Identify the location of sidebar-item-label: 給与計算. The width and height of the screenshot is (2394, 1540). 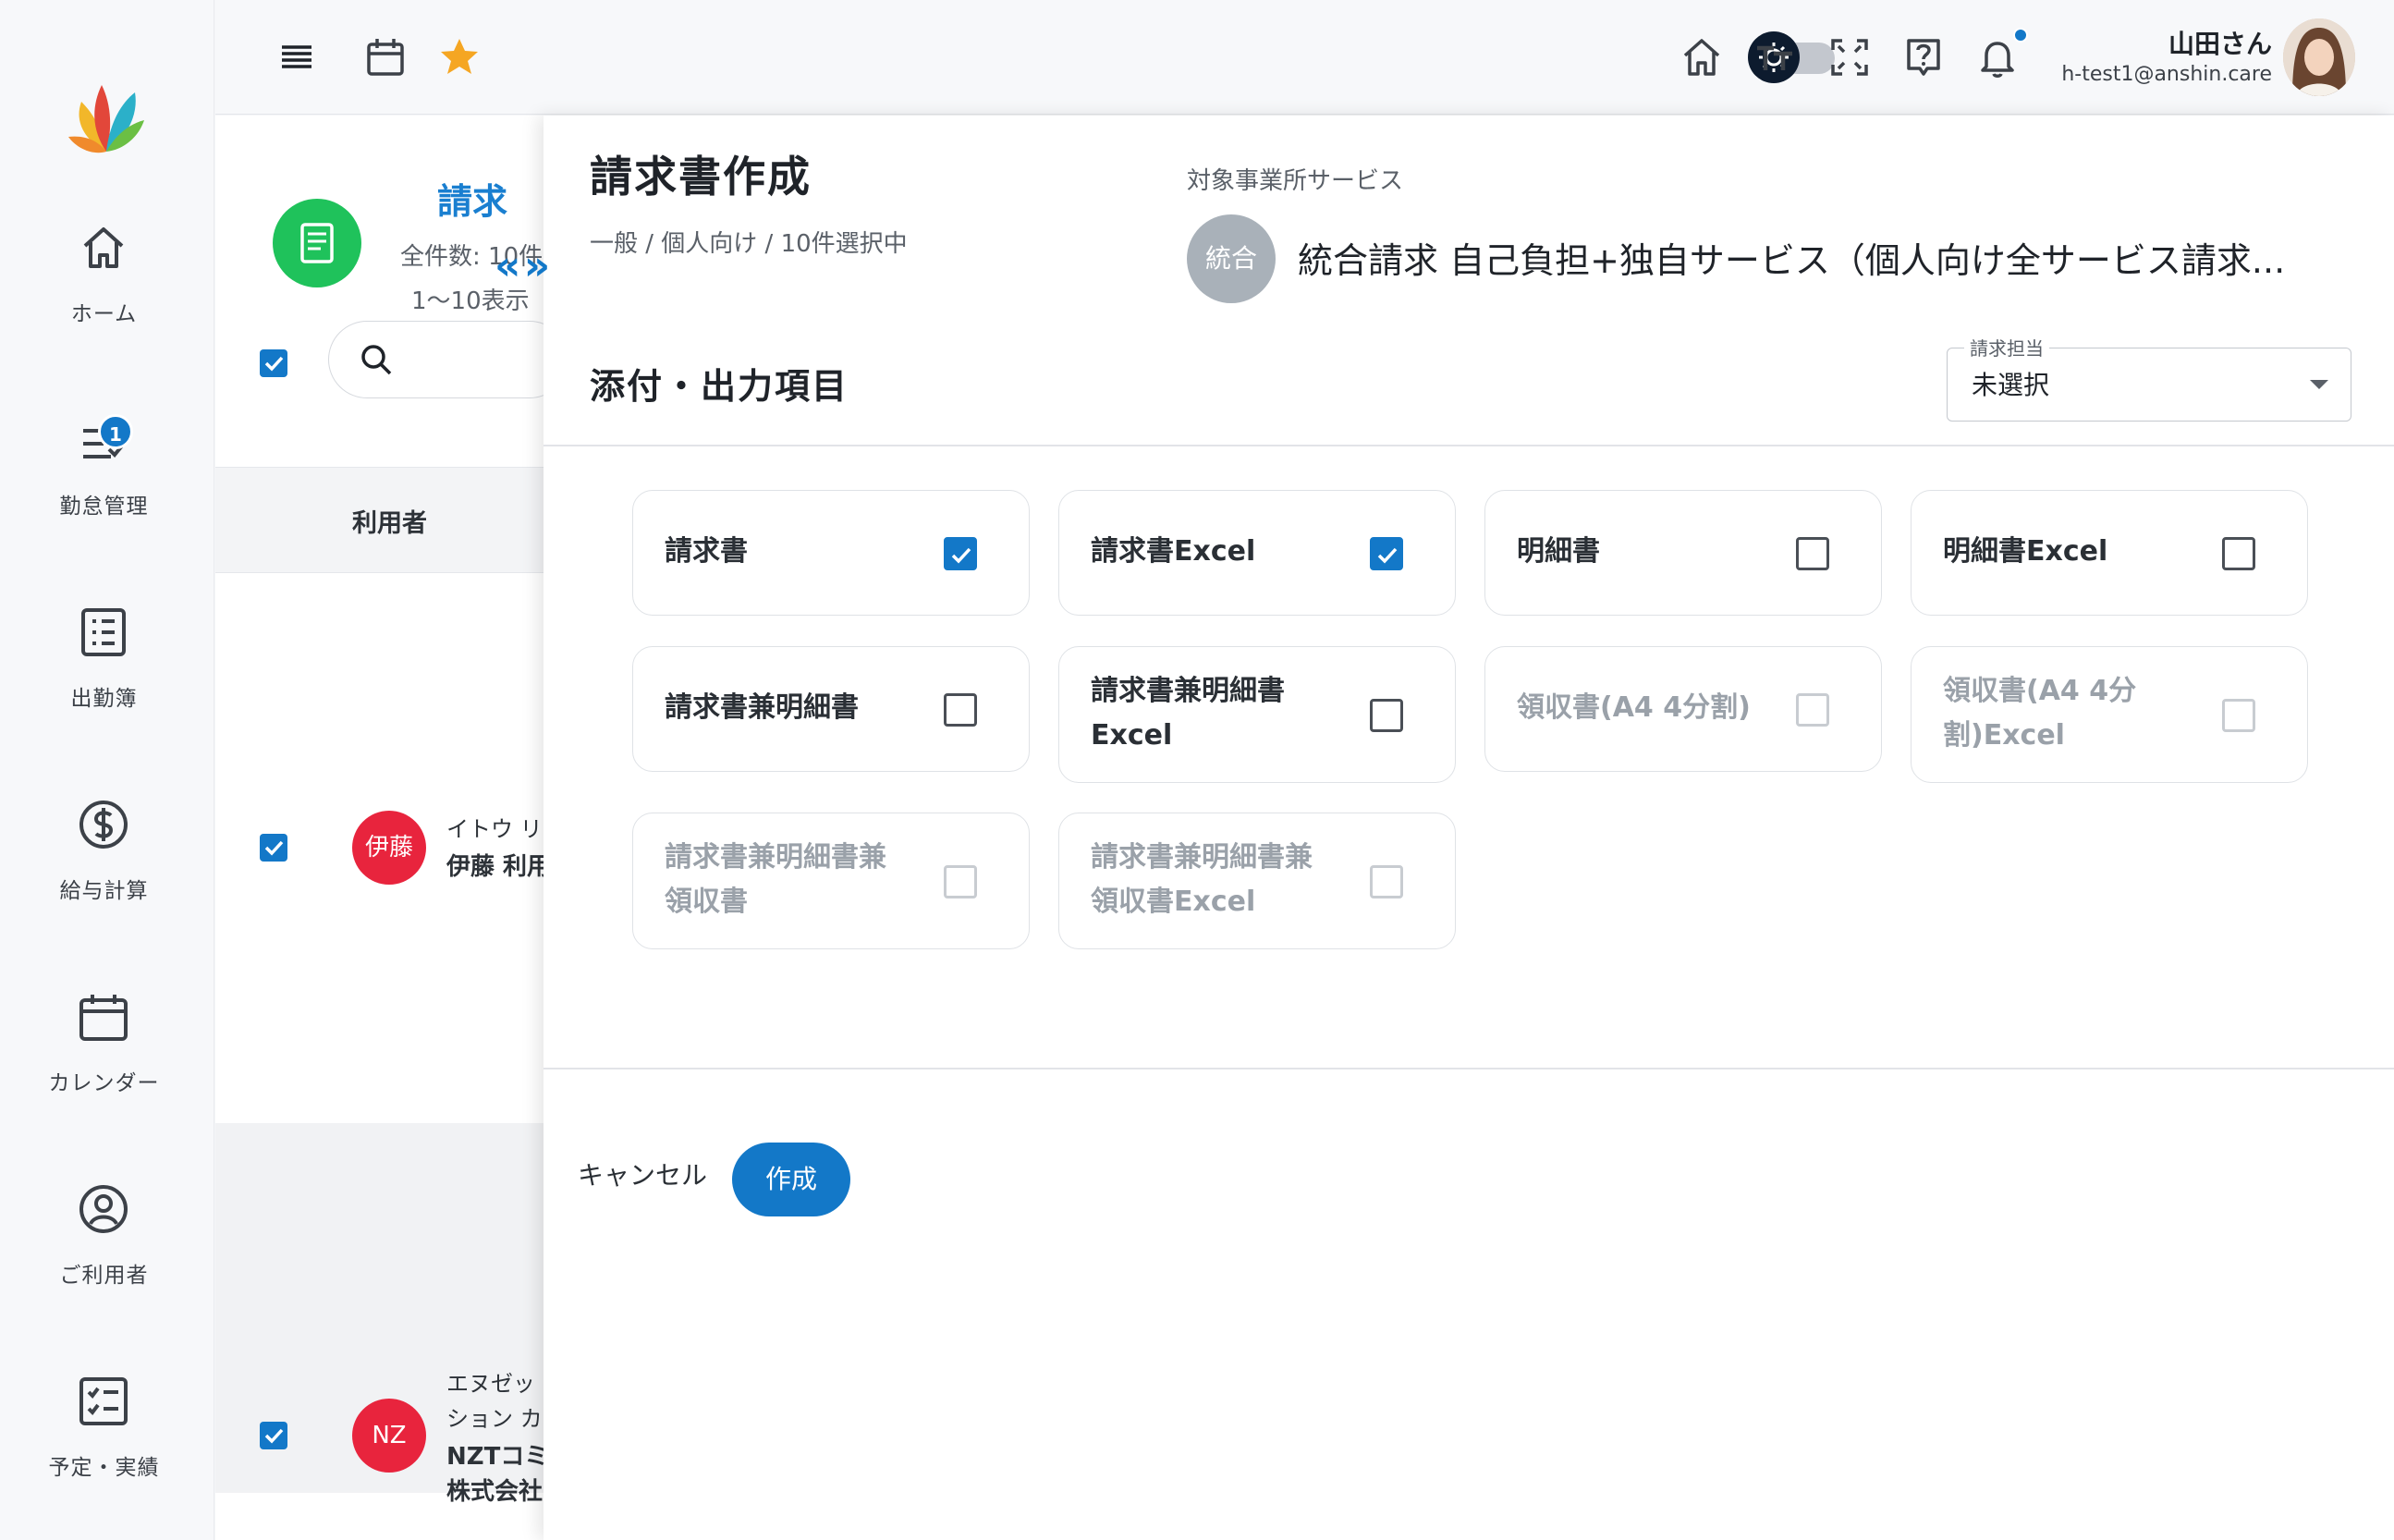
(104, 891).